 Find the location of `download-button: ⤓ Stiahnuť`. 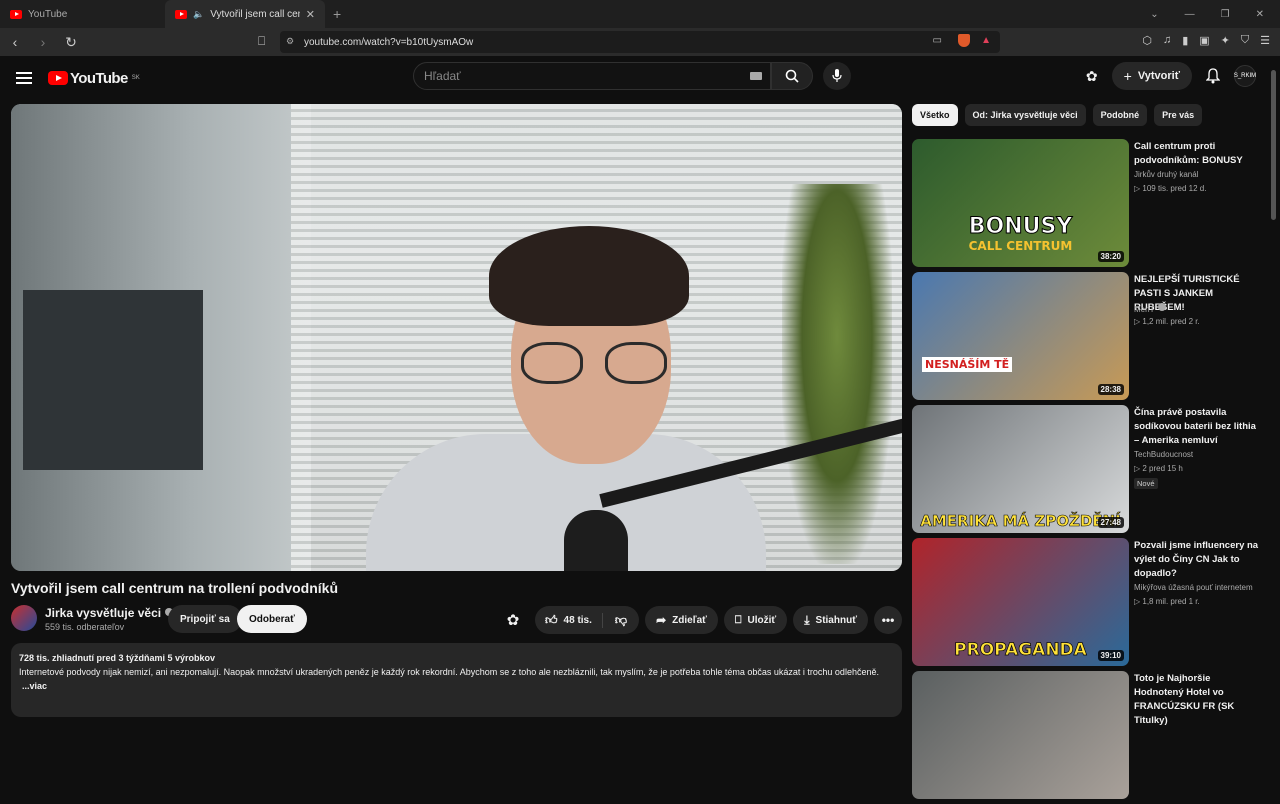

download-button: ⤓ Stiahnuť is located at coordinates (830, 620).